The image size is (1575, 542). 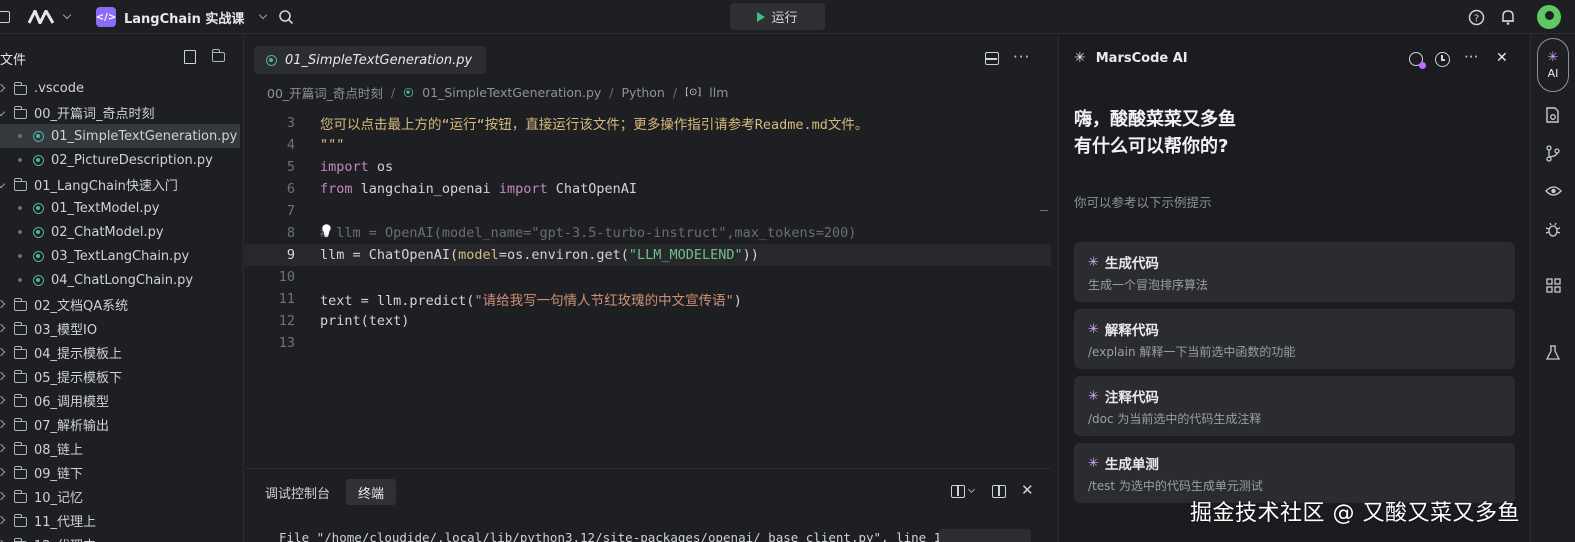 What do you see at coordinates (1294, 272) in the screenshot?
I see `example-prompt-card: ✳ 生成代码 生成一个冒泡排序算法` at bounding box center [1294, 272].